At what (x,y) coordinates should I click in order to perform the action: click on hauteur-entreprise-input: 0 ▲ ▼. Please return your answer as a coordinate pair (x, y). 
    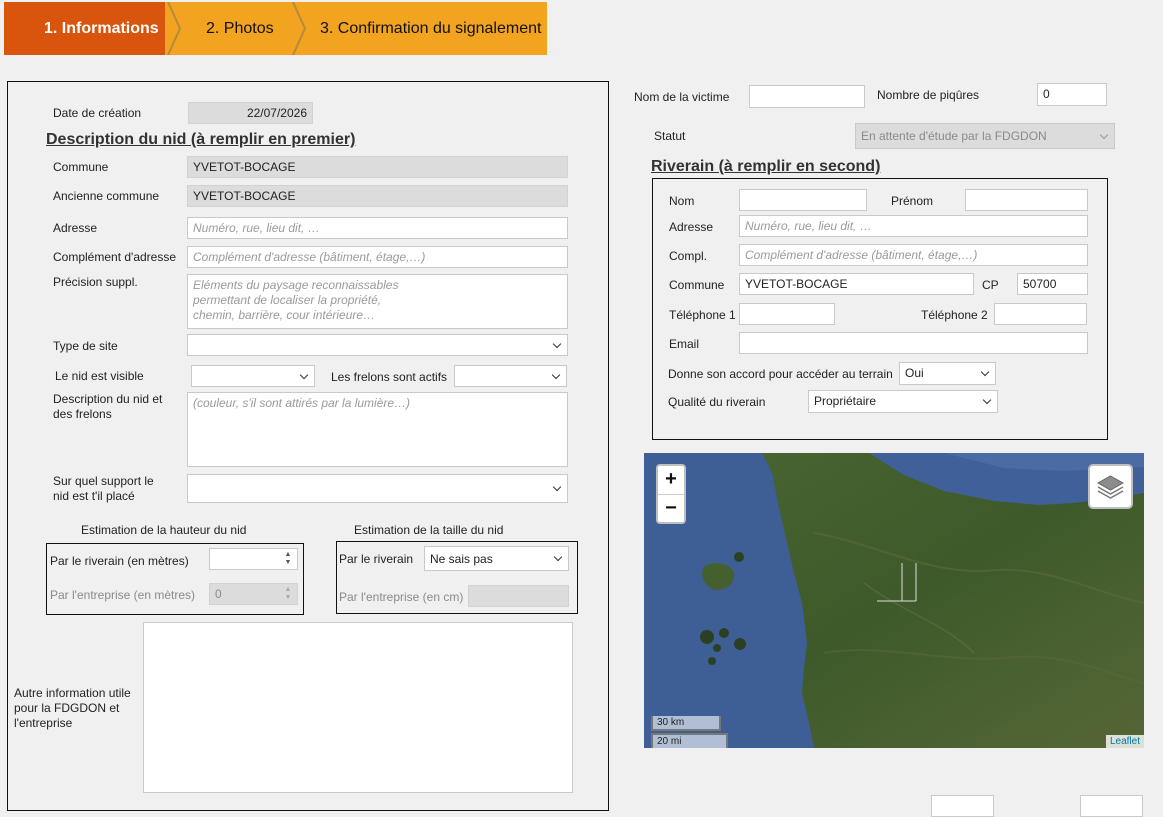
    Looking at the image, I should click on (253, 594).